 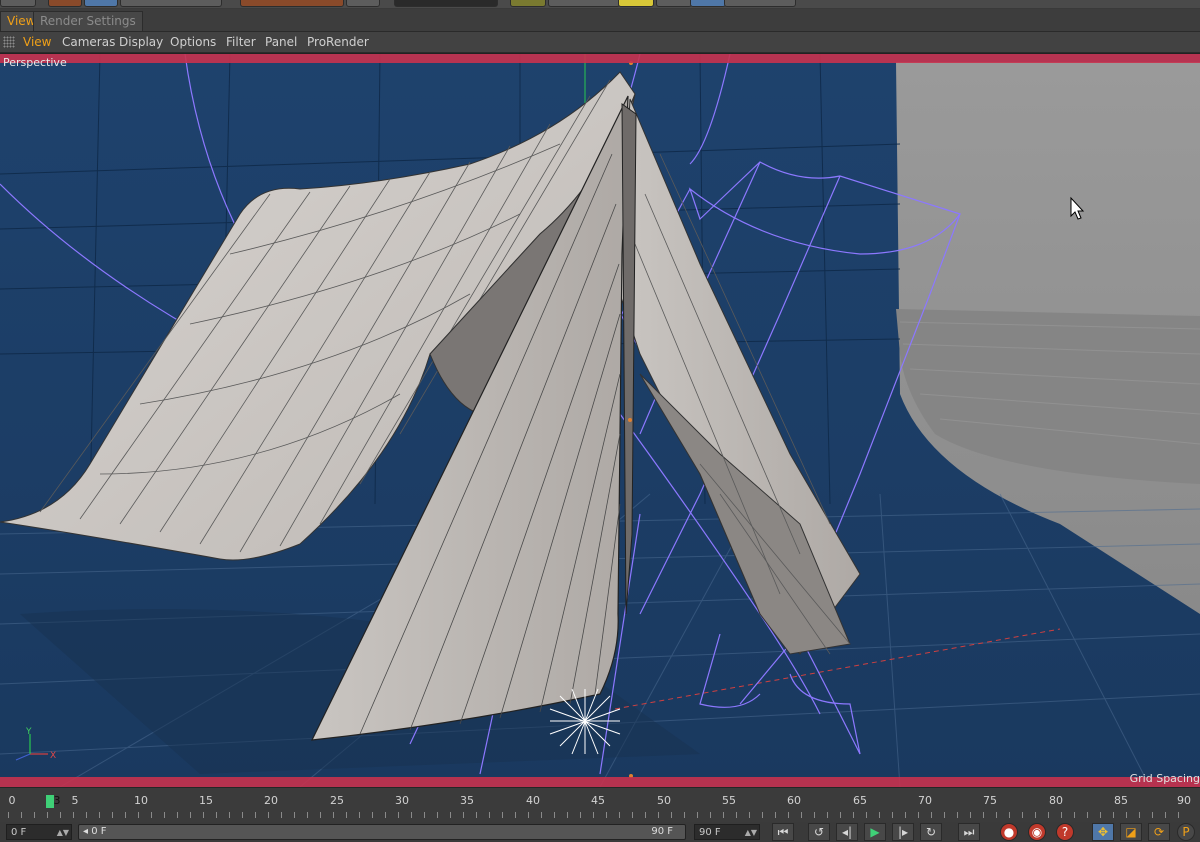 I want to click on menu-panel: Panel, so click(x=281, y=42).